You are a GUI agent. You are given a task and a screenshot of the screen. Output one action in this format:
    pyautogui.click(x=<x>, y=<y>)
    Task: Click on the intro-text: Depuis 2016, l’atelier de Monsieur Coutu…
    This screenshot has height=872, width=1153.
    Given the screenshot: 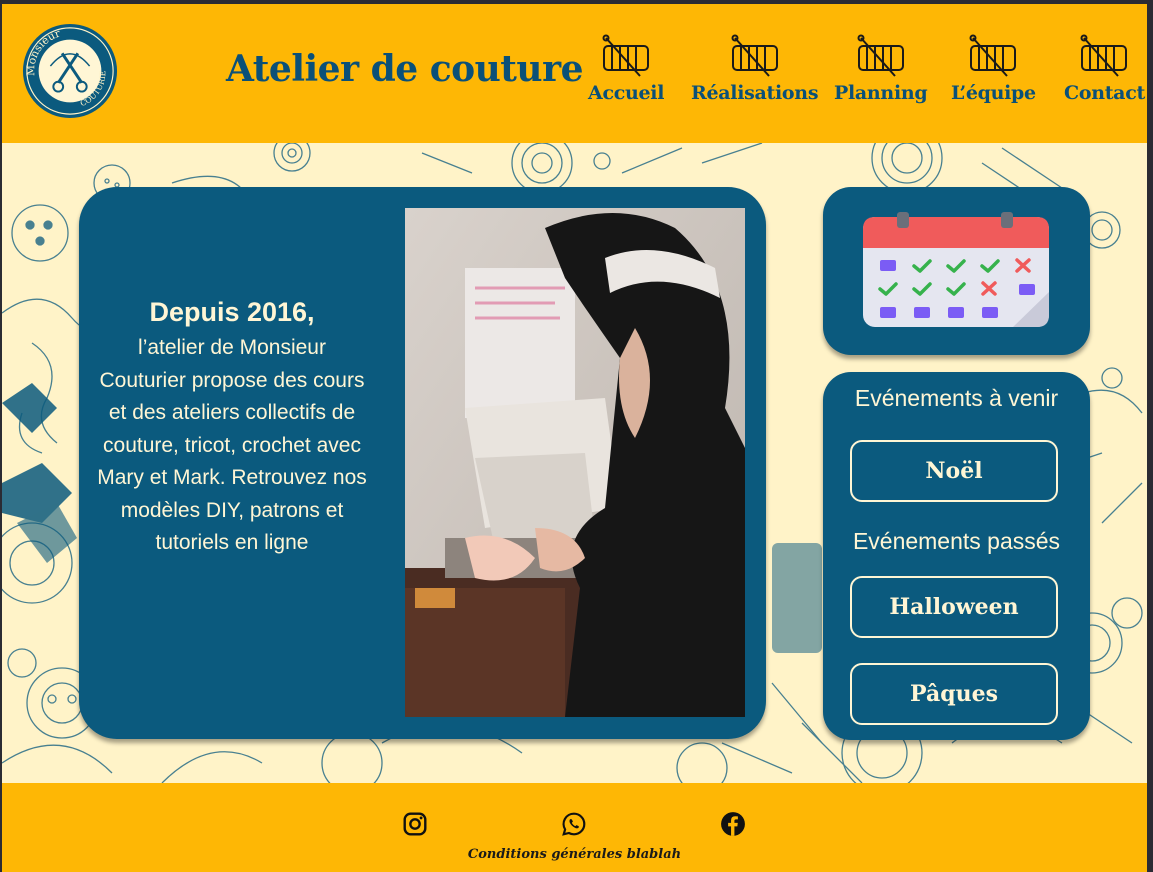 What is the action you would take?
    pyautogui.click(x=232, y=428)
    